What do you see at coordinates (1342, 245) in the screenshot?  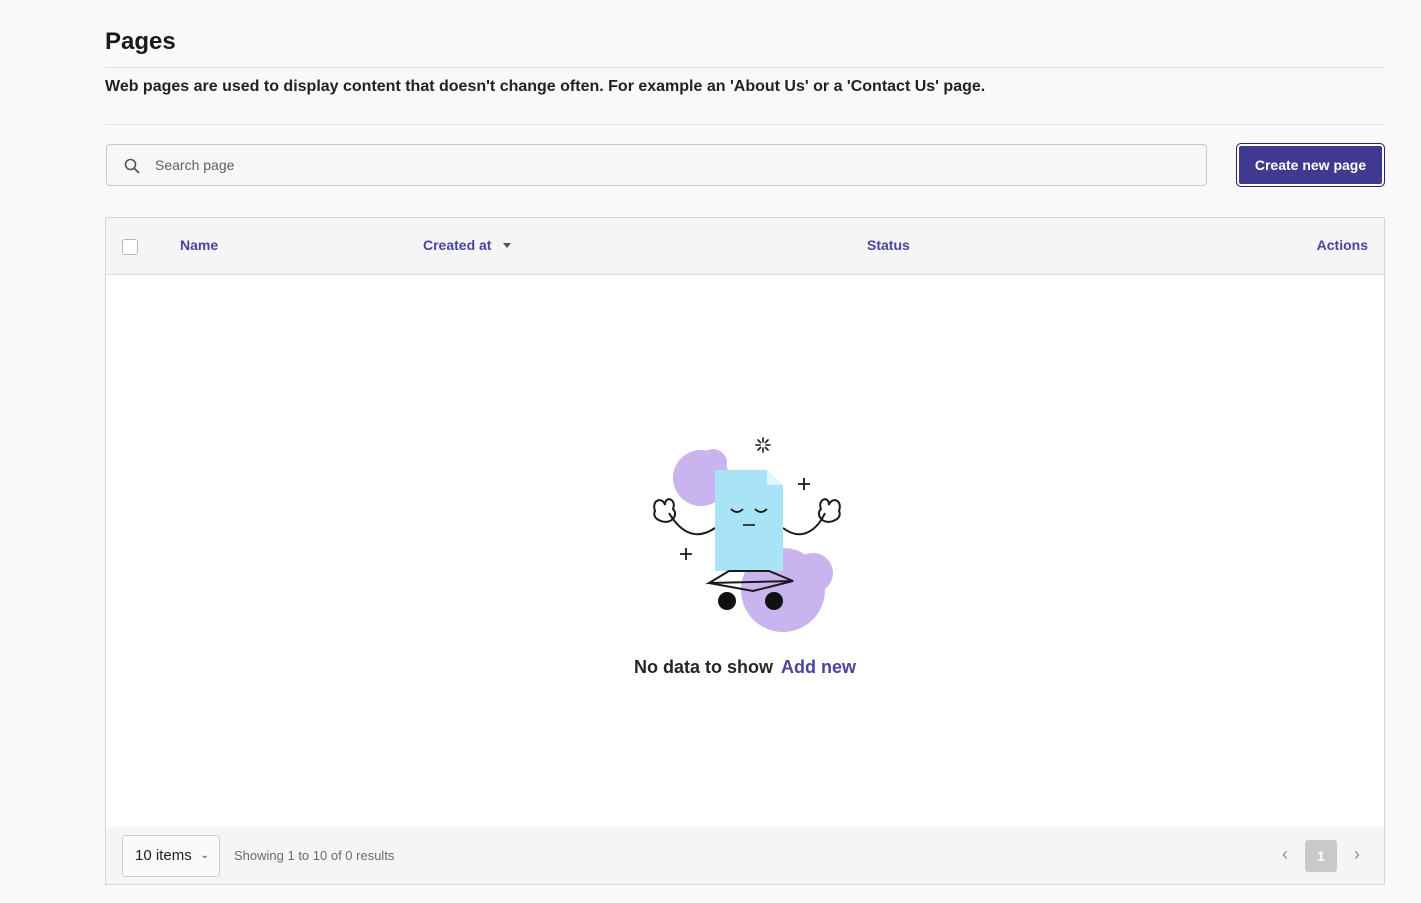 I see `column-header-actions: Actions` at bounding box center [1342, 245].